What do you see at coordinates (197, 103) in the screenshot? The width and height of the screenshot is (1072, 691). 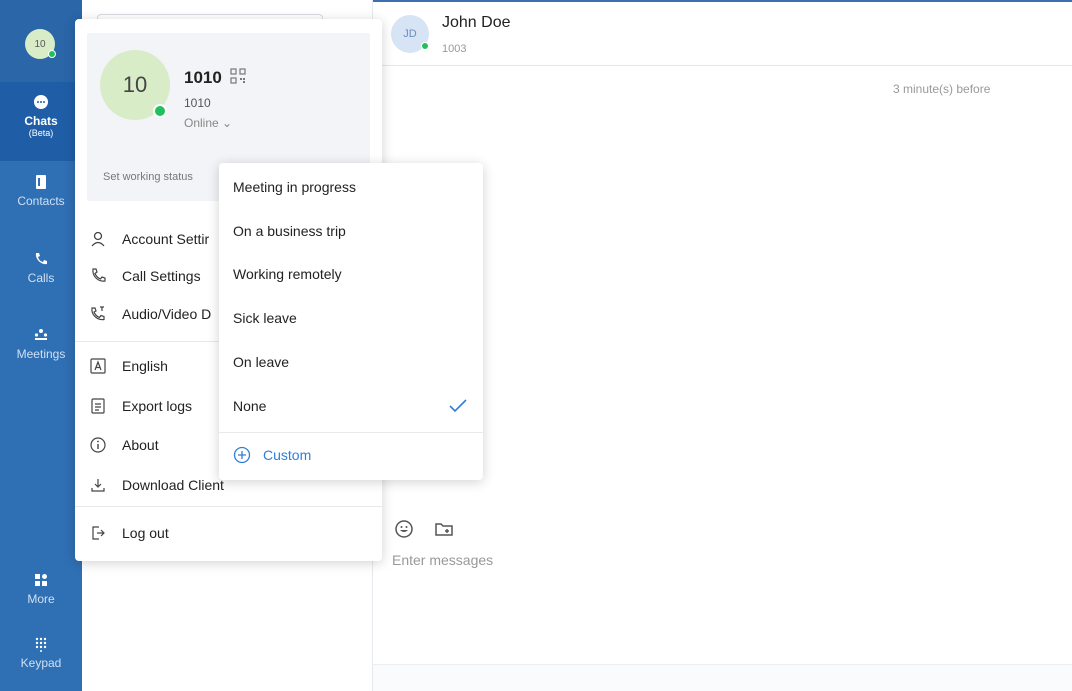 I see `profile-extension: 1010` at bounding box center [197, 103].